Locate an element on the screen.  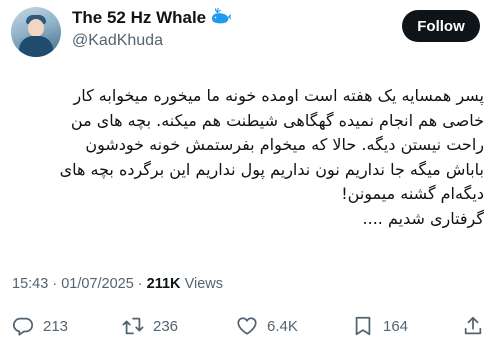
avatar is located at coordinates (36, 32).